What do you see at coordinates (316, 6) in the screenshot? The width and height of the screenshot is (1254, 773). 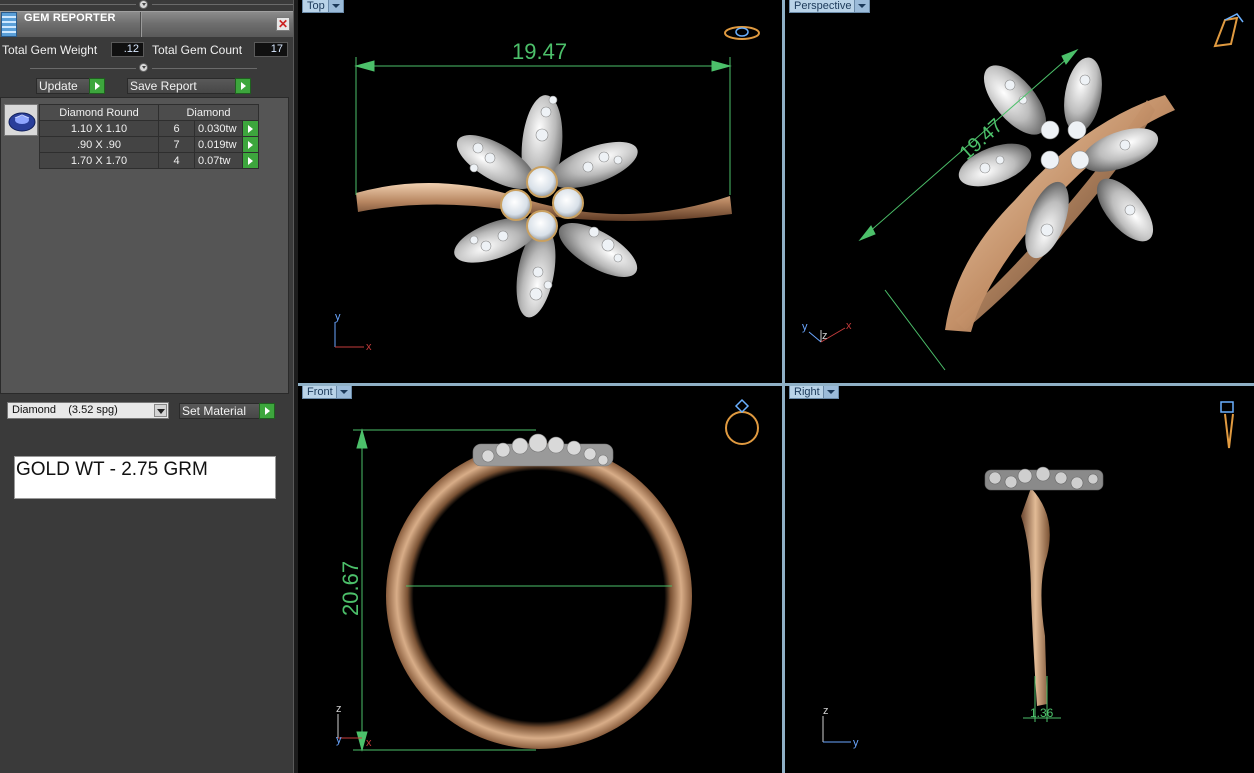 I see `viewport-label: Top` at bounding box center [316, 6].